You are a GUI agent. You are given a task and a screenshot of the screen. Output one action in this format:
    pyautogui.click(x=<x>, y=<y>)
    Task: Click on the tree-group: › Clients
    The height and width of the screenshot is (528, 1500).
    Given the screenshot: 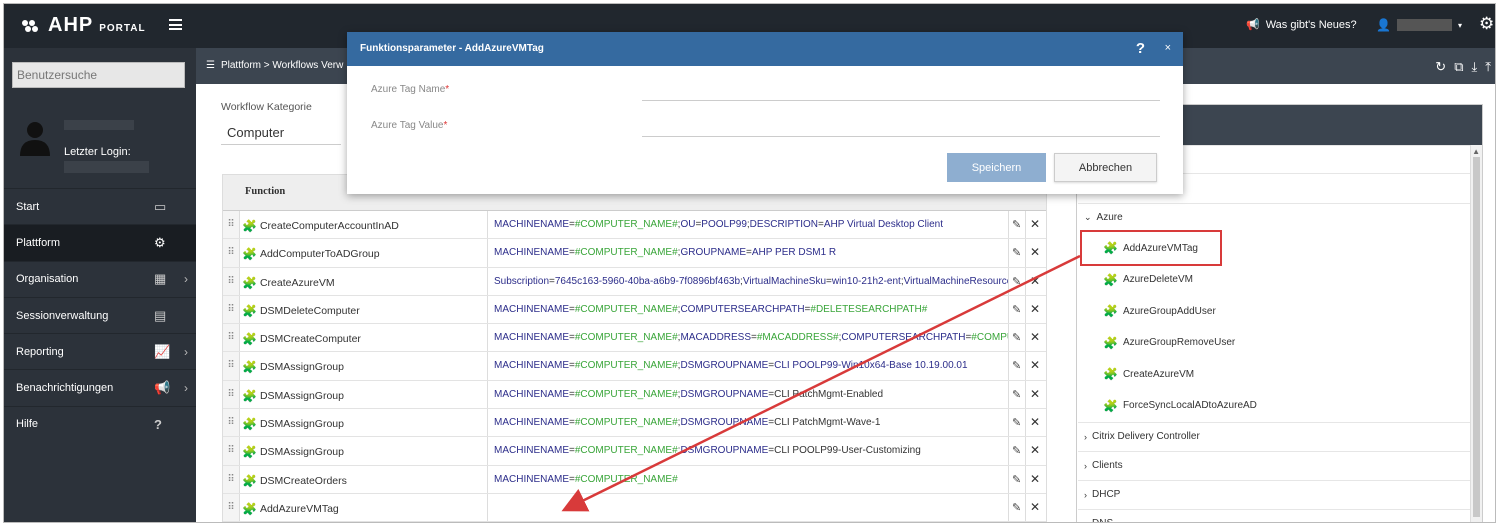 What is the action you would take?
    pyautogui.click(x=1274, y=465)
    